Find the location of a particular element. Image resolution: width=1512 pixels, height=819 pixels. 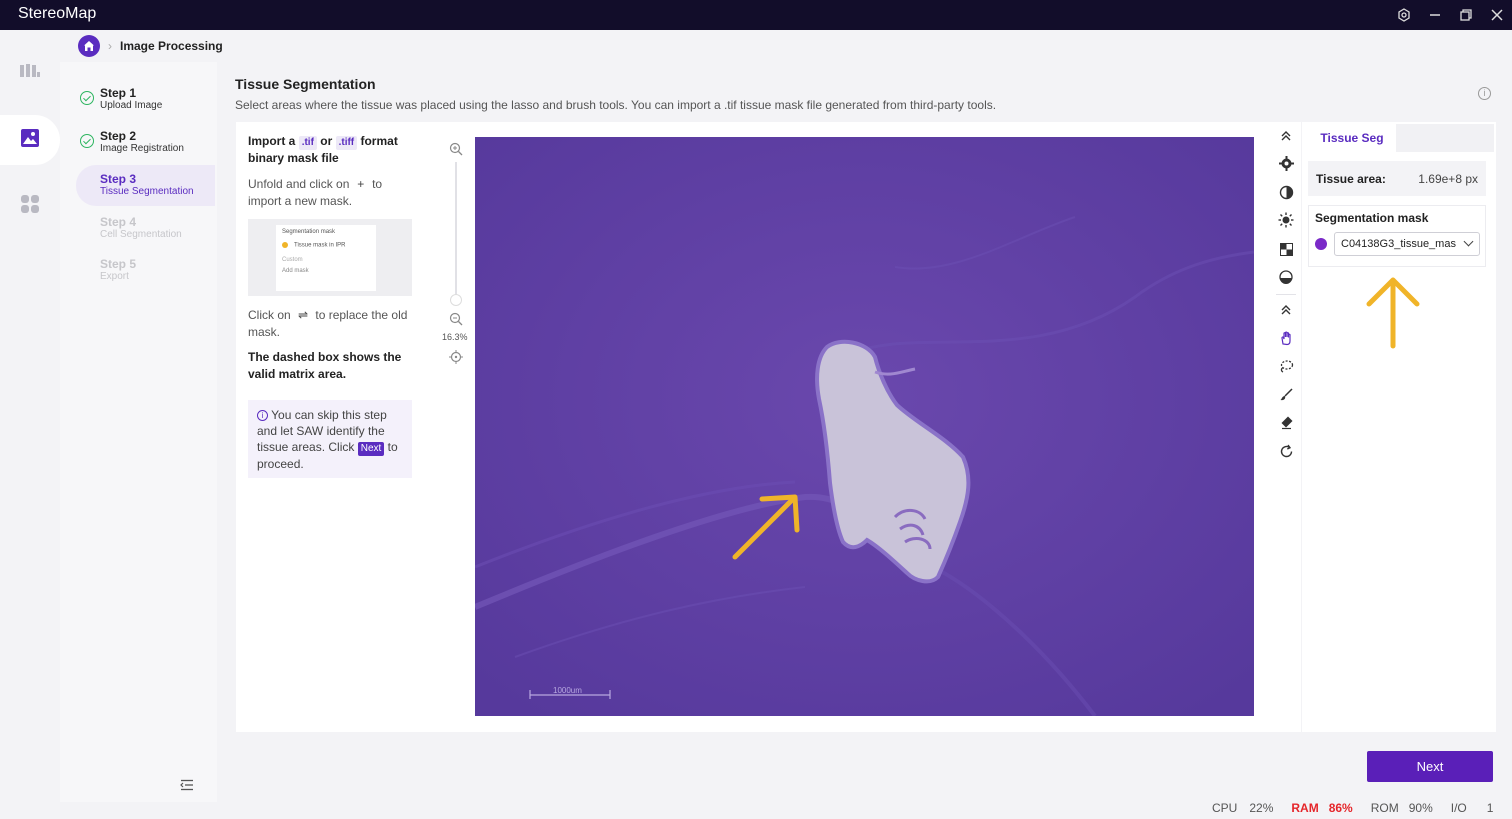

instruction-text: Click on is located at coordinates (269, 315).